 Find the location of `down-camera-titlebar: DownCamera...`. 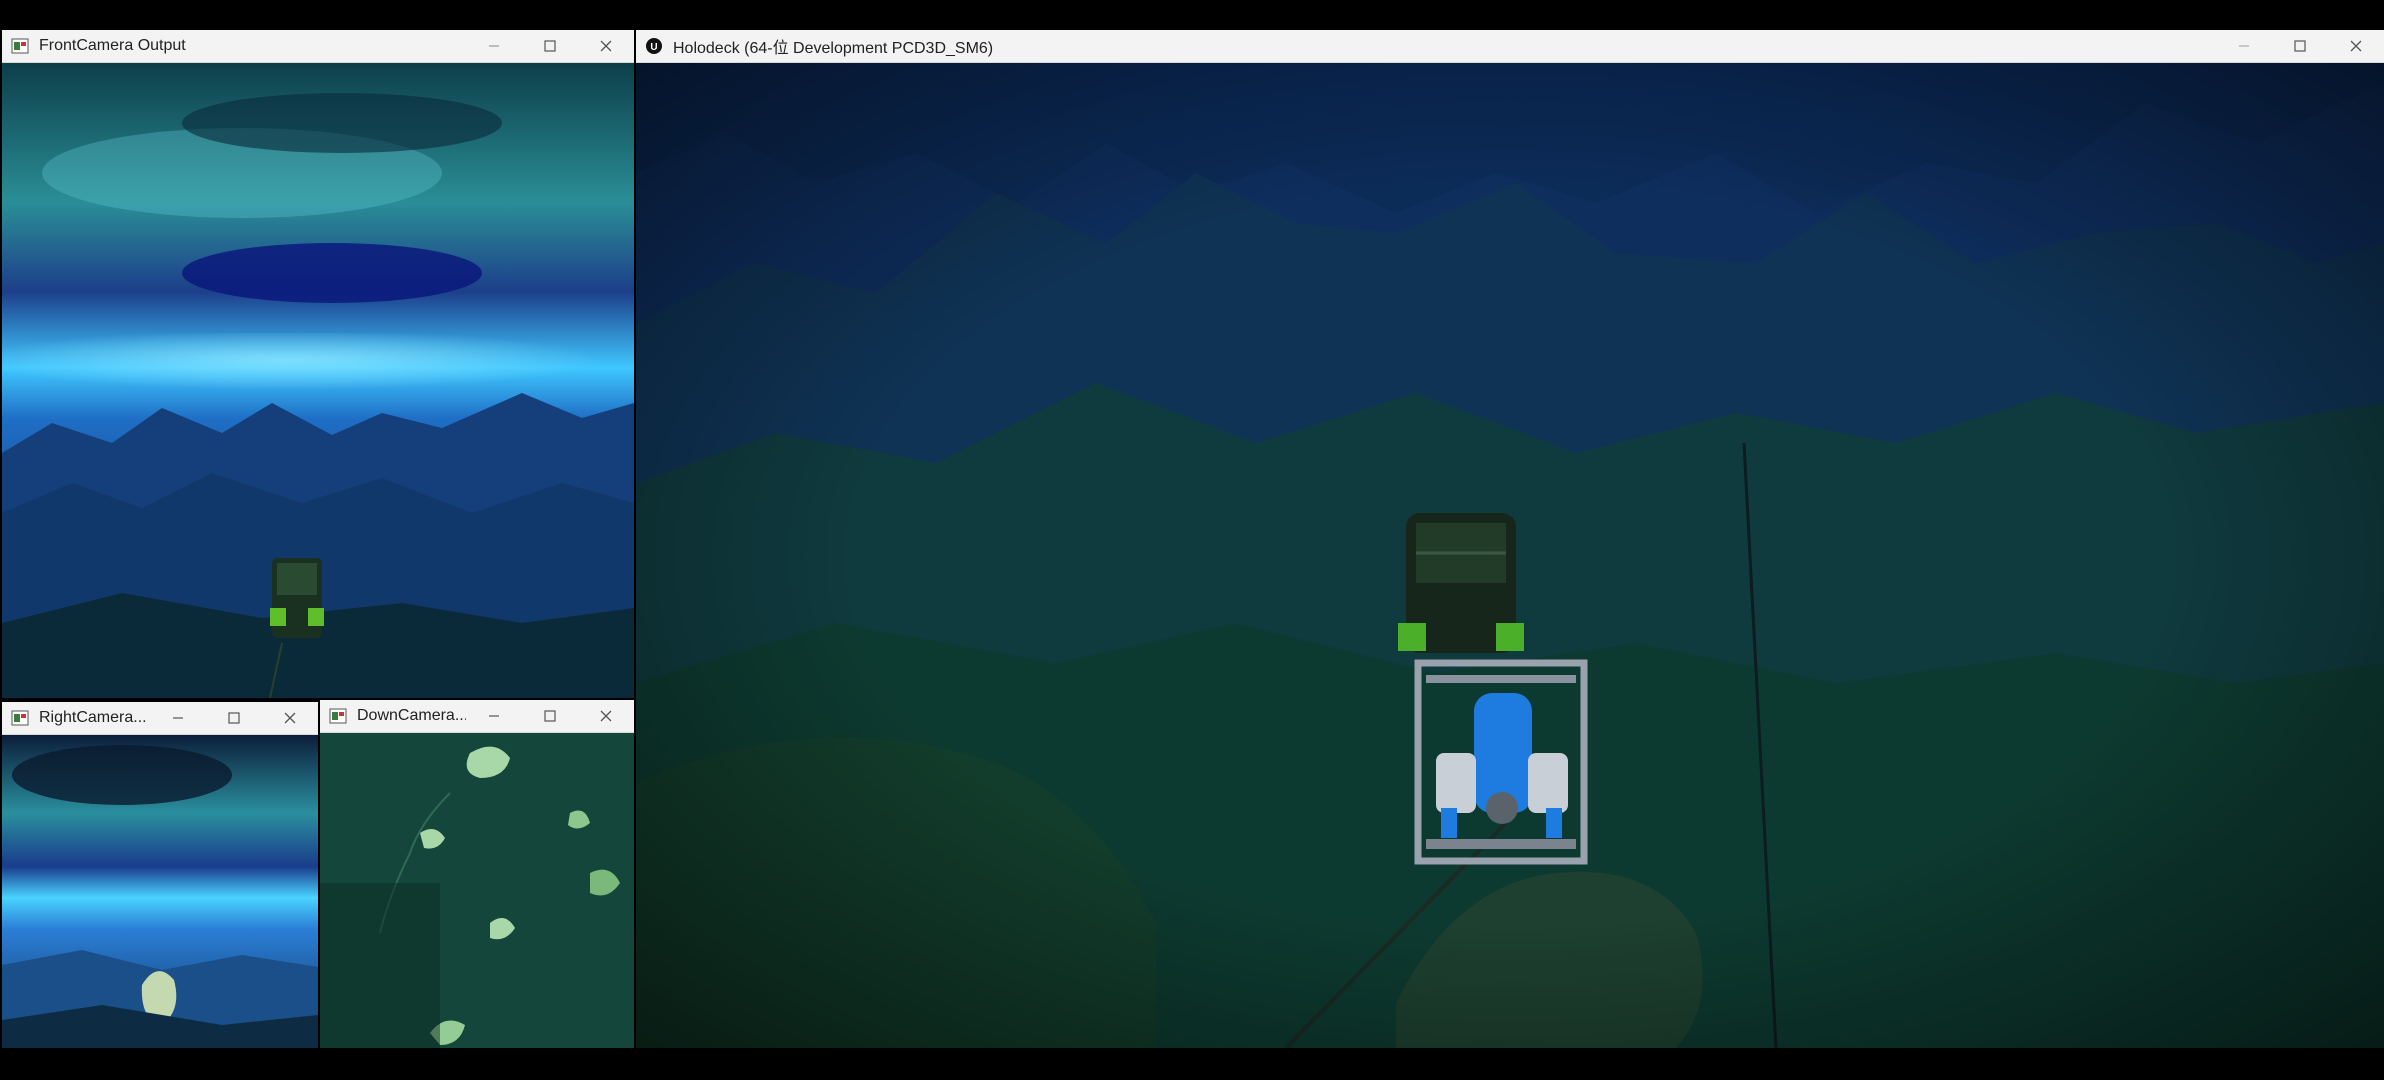

down-camera-titlebar: DownCamera... is located at coordinates (477, 716).